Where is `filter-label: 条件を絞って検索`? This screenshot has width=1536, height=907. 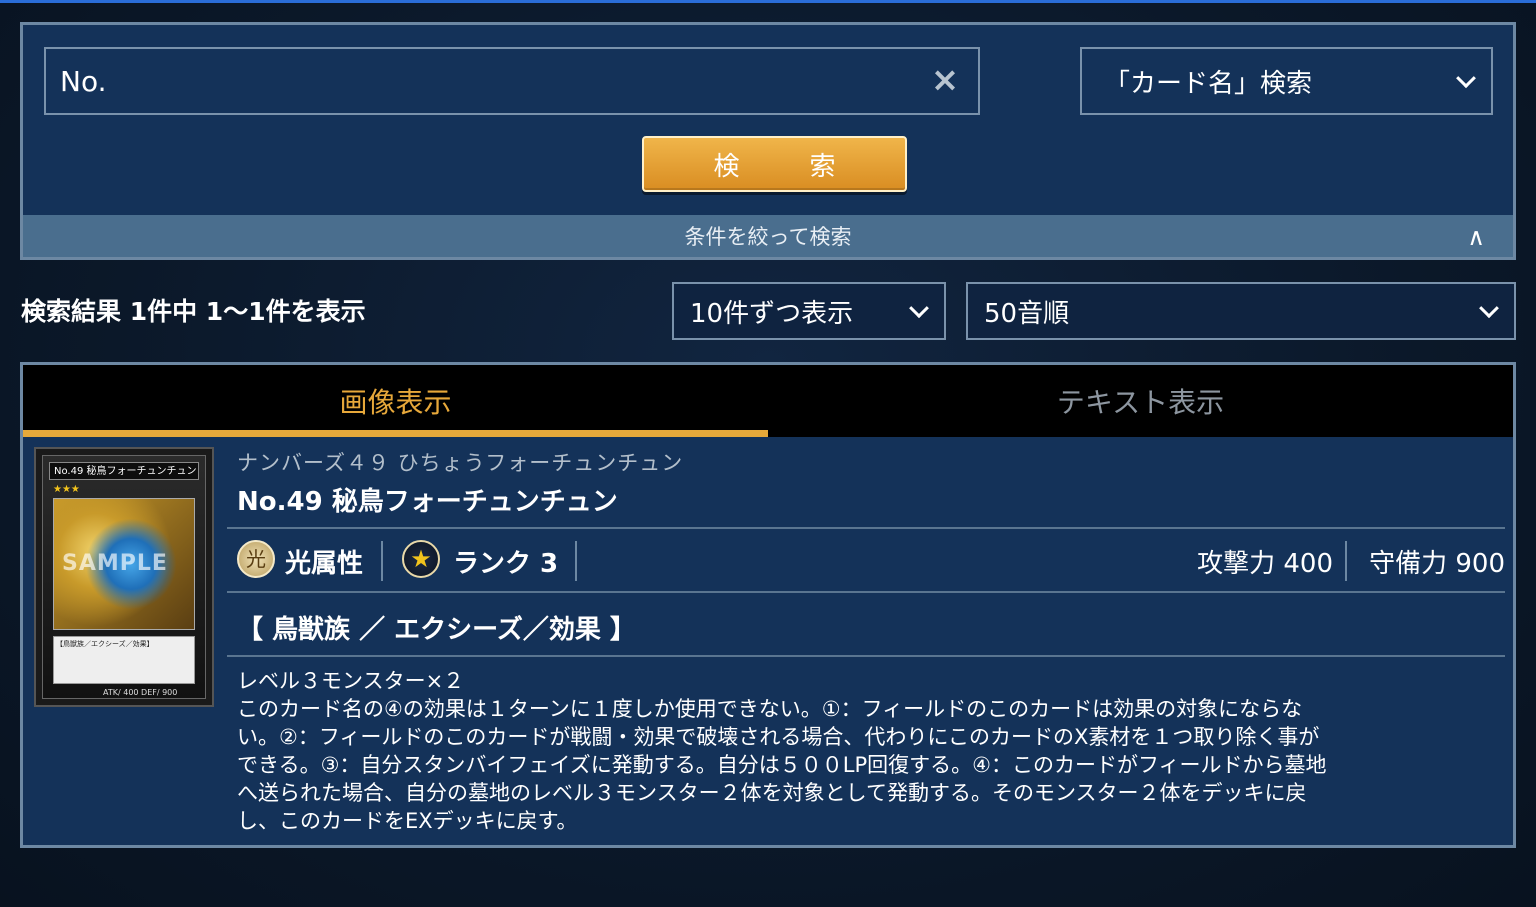 filter-label: 条件を絞って検索 is located at coordinates (768, 237).